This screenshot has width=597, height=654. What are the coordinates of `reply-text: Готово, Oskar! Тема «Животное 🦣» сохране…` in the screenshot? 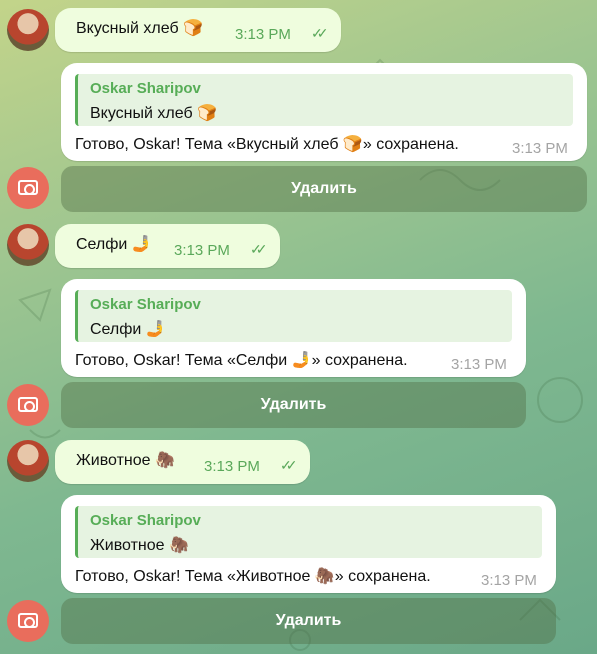 It's located at (253, 576).